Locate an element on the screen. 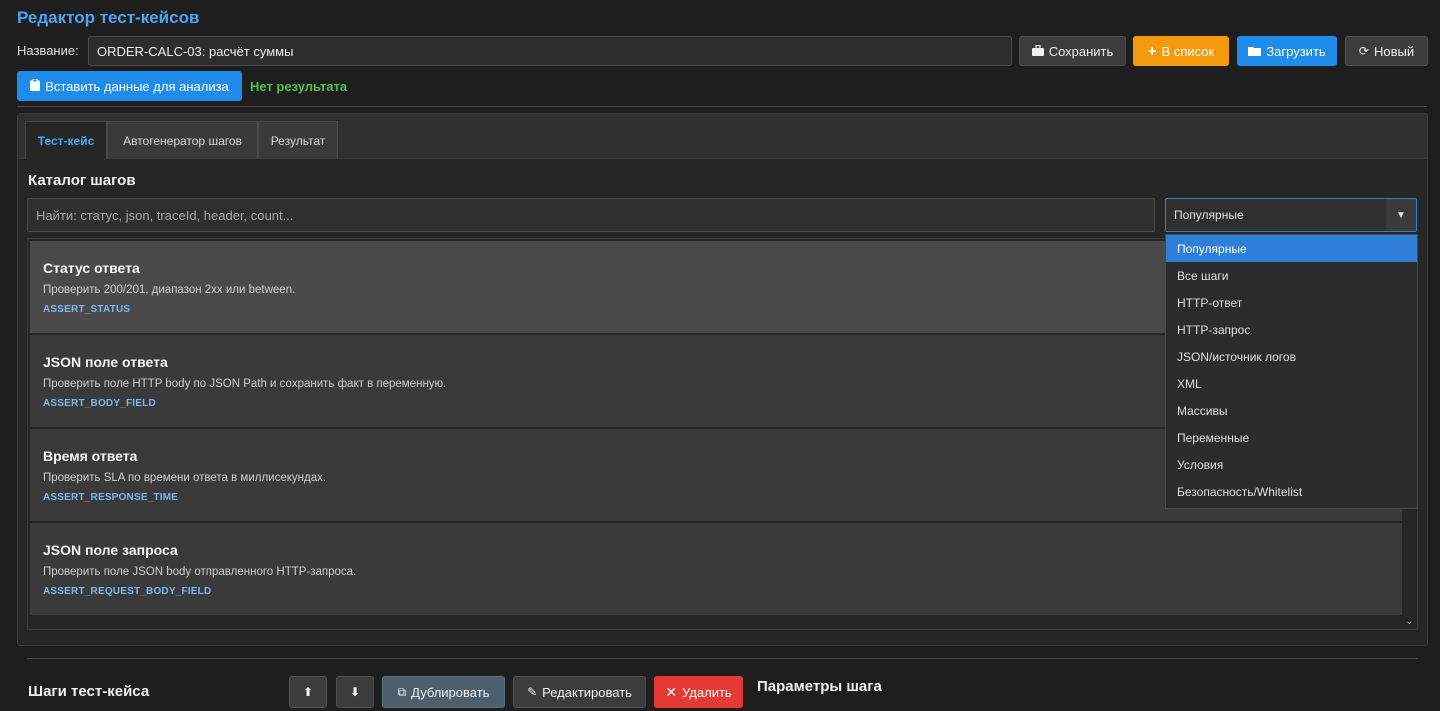 The width and height of the screenshot is (1440, 711). tab-step-generator: Автогенератор шагов is located at coordinates (182, 140).